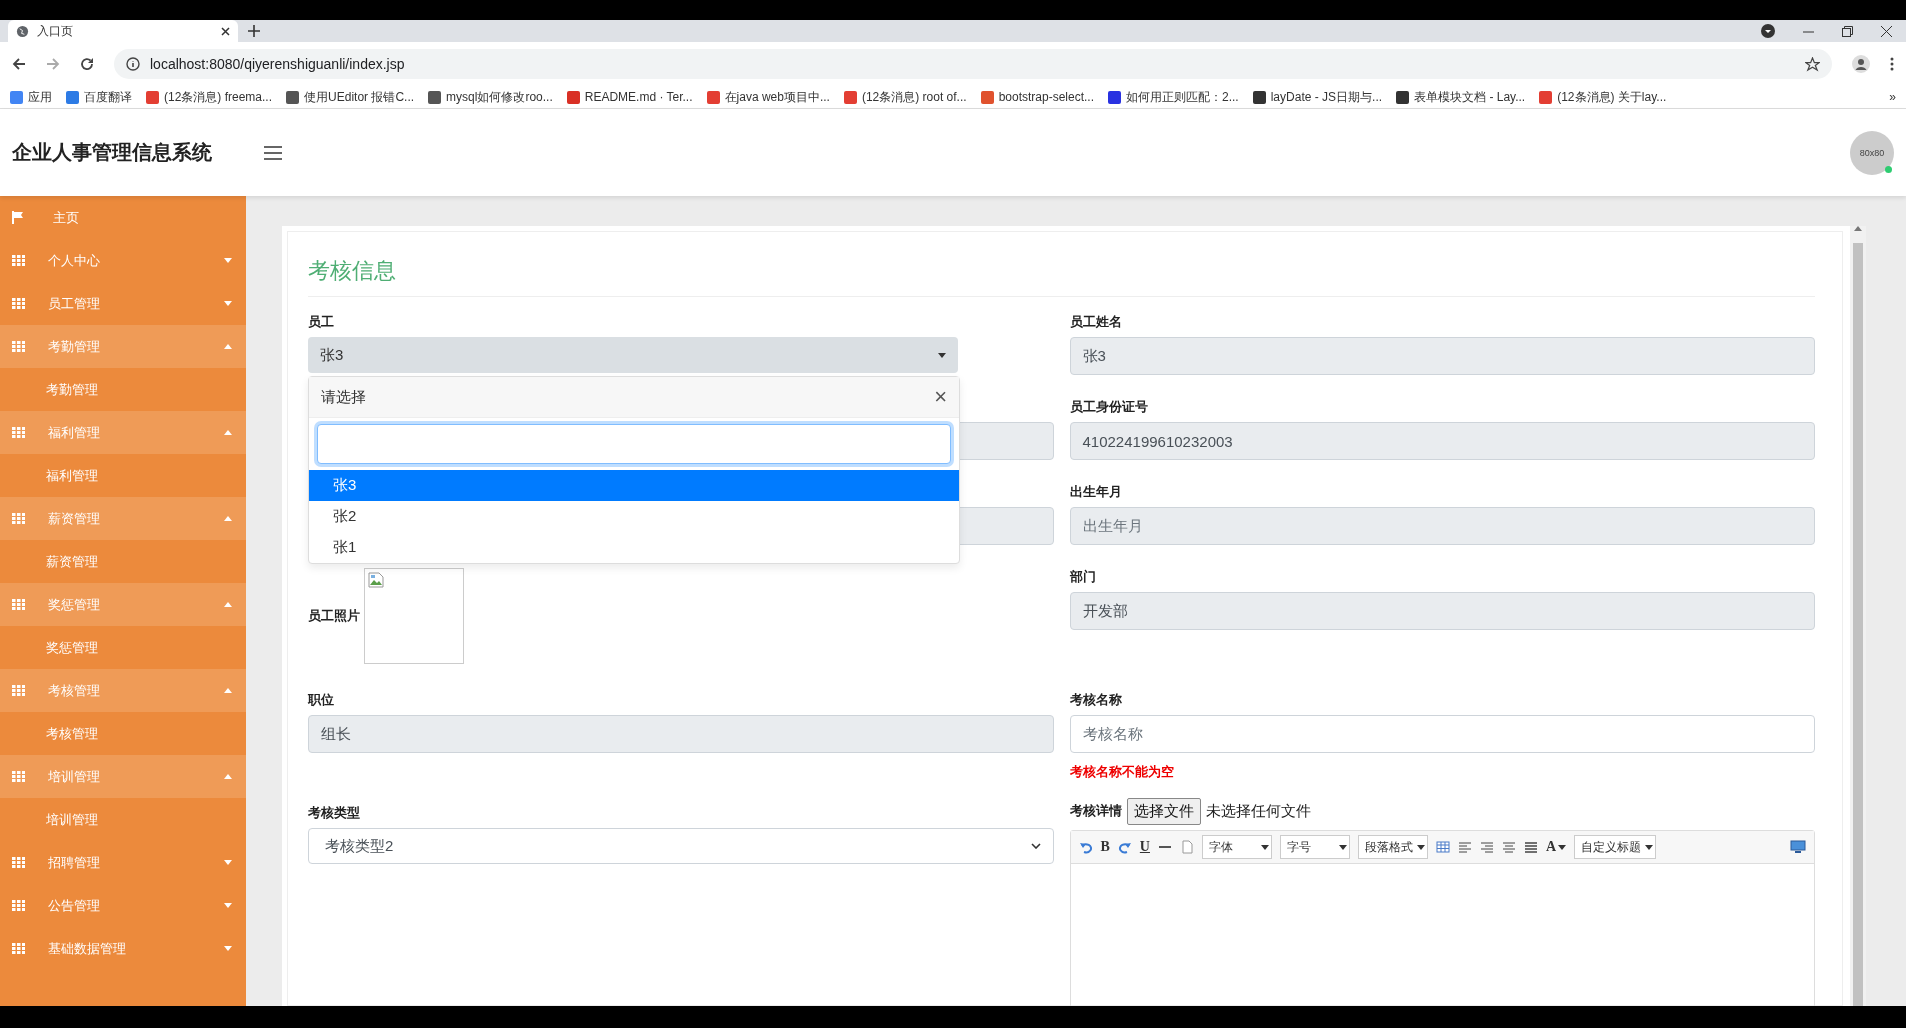 The width and height of the screenshot is (1906, 1028). What do you see at coordinates (1872, 152) in the screenshot?
I see `avatar: 80x80` at bounding box center [1872, 152].